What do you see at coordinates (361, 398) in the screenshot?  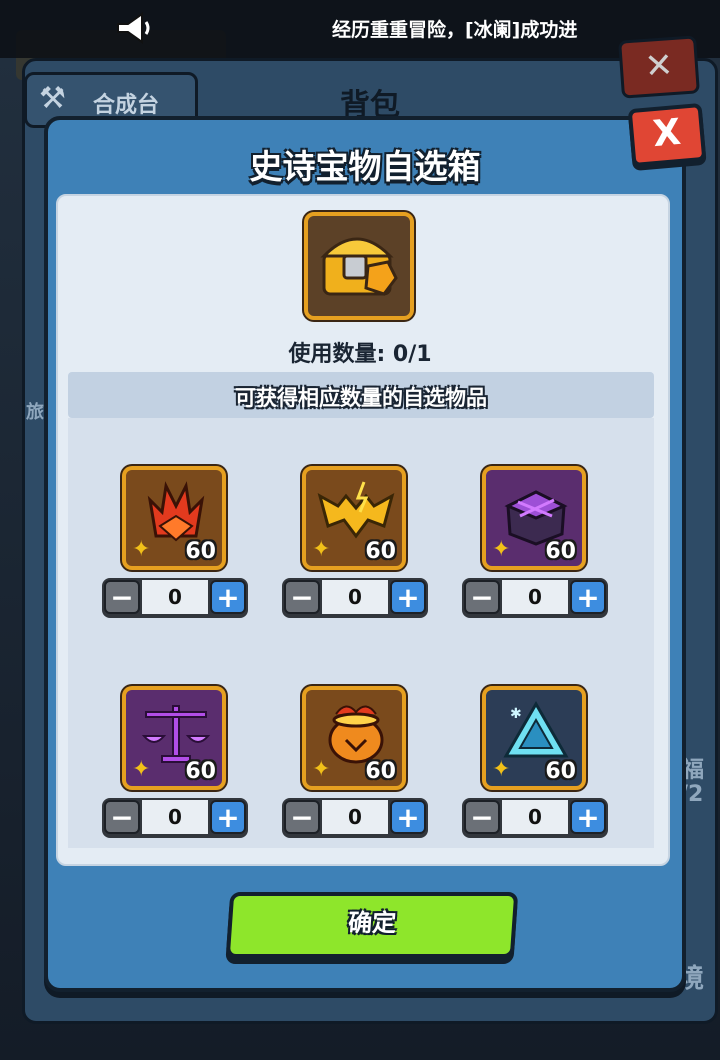 I see `subtitle-text: 可获得相应数量的自选物品` at bounding box center [361, 398].